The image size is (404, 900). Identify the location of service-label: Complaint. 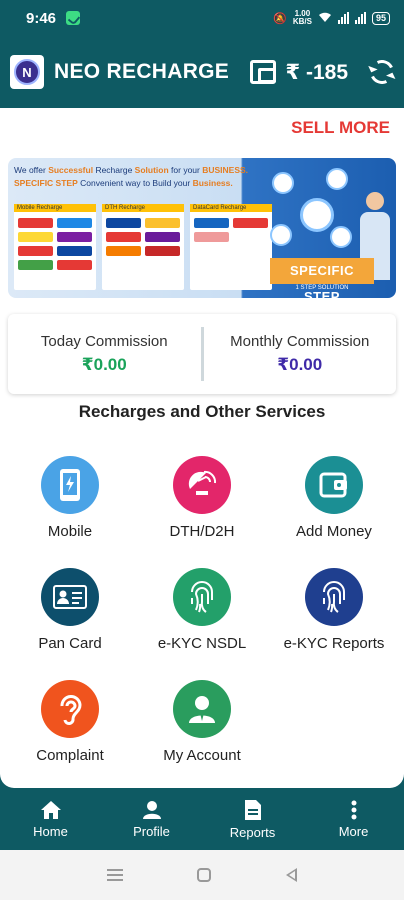
(70, 755).